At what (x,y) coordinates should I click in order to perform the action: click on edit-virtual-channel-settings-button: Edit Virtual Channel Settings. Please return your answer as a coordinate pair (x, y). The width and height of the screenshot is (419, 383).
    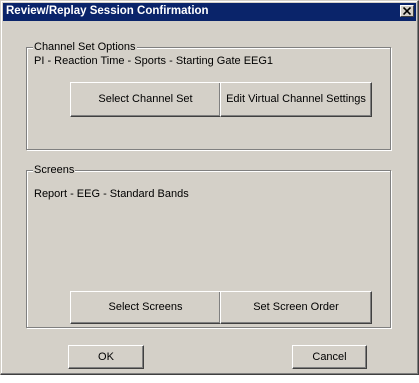
    Looking at the image, I should click on (296, 99).